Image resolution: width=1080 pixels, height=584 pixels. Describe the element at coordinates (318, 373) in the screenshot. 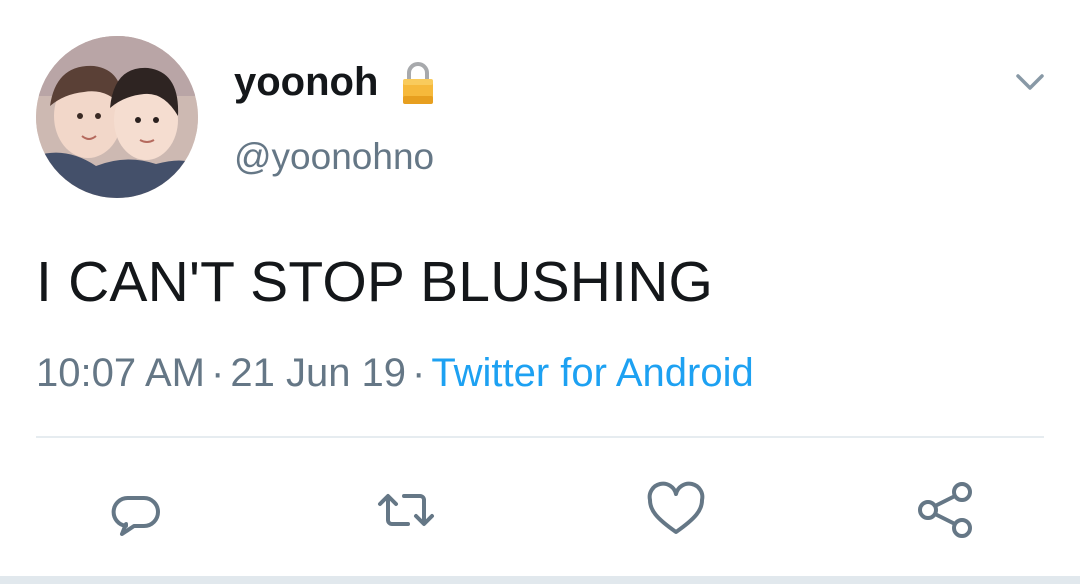

I see `tweet-date: 21 Jun 19` at that location.